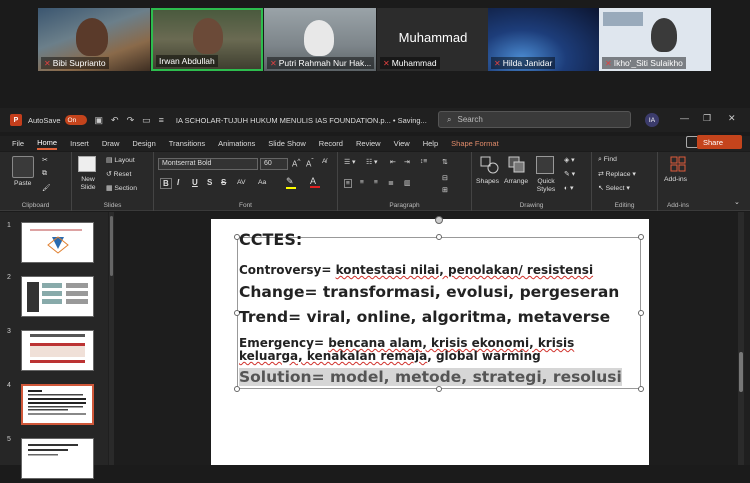  What do you see at coordinates (310, 163) in the screenshot?
I see `decrease-font-icon: Aˇ` at bounding box center [310, 163].